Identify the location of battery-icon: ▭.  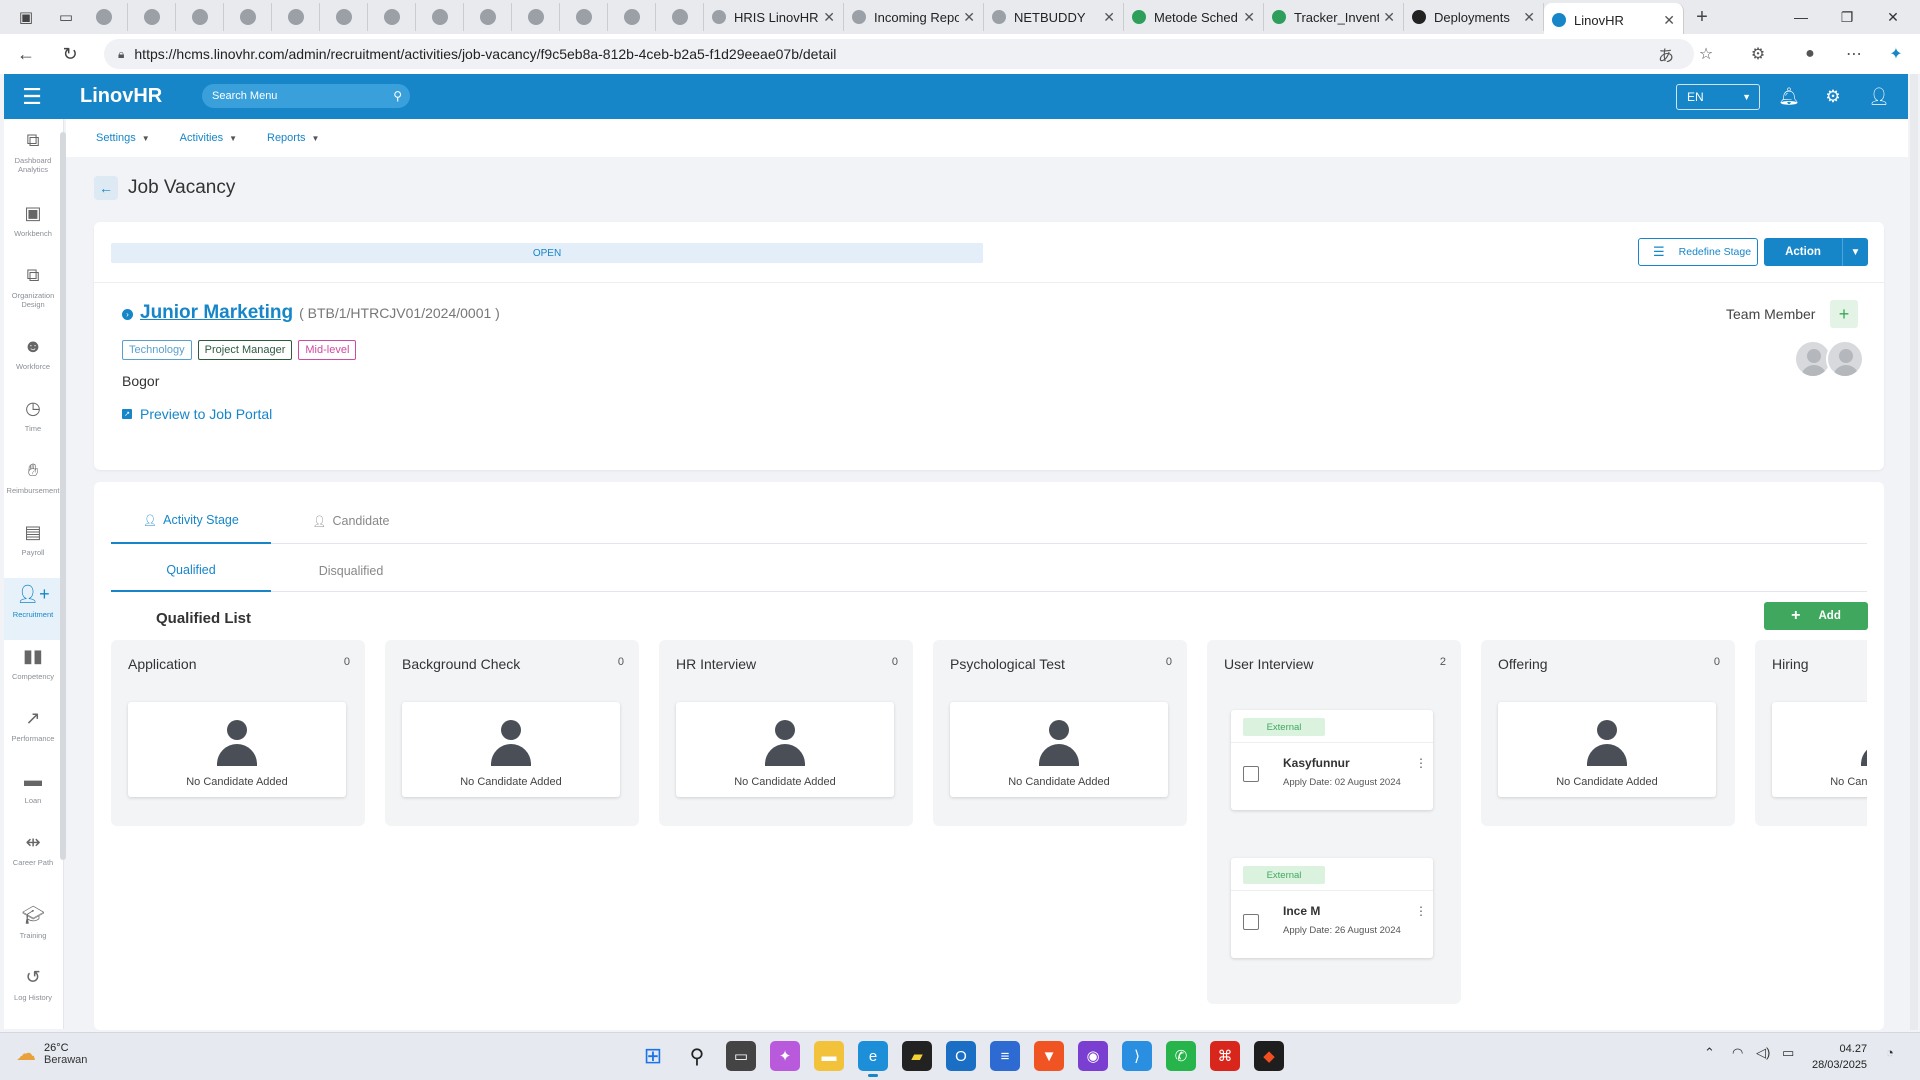
(1788, 1053).